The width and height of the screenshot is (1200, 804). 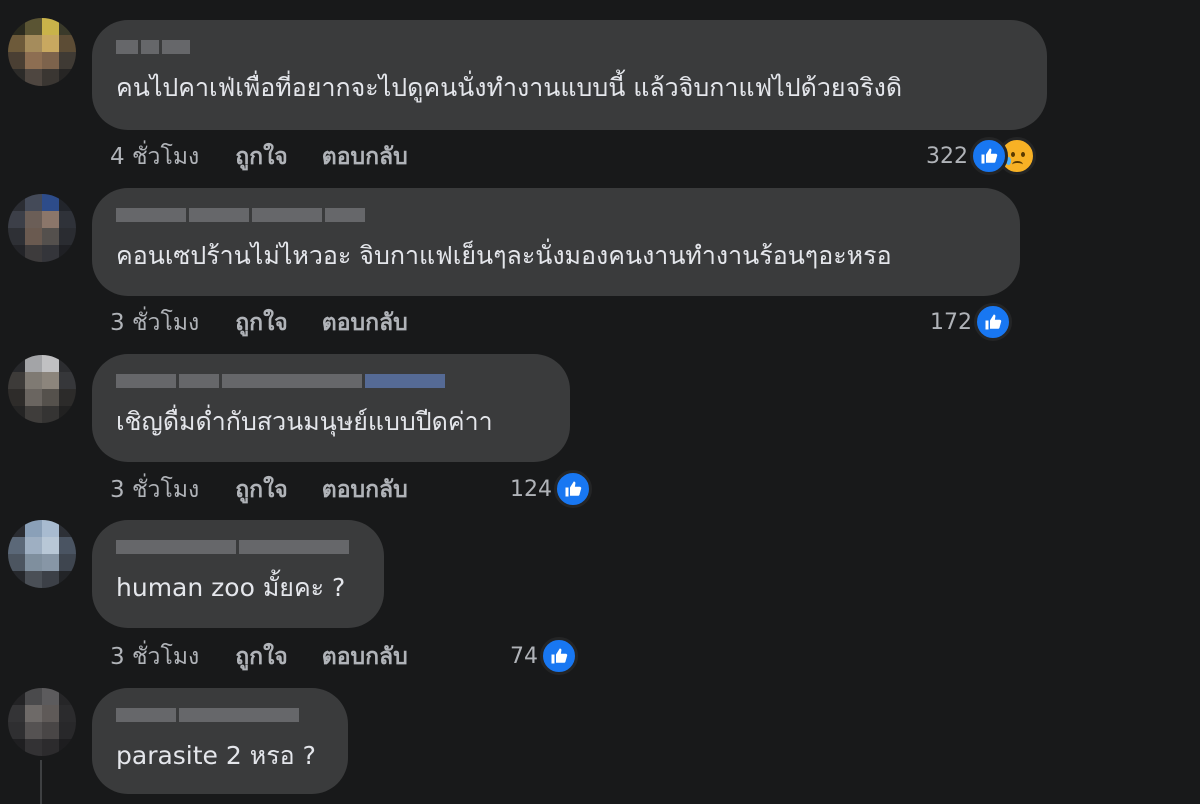 I want to click on reaction-count: 322, so click(x=947, y=156).